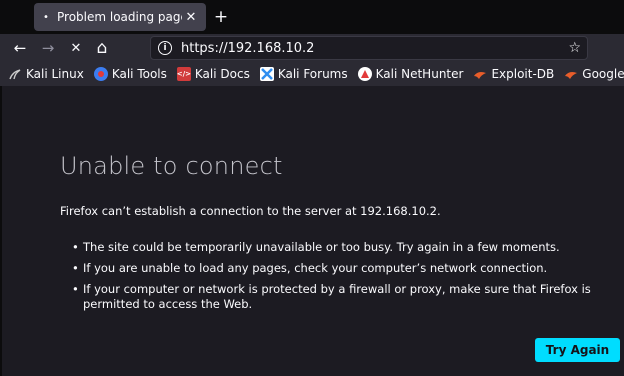 The image size is (624, 376). Describe the element at coordinates (603, 74) in the screenshot. I see `bookmark-label: Google Hacking DB` at that location.